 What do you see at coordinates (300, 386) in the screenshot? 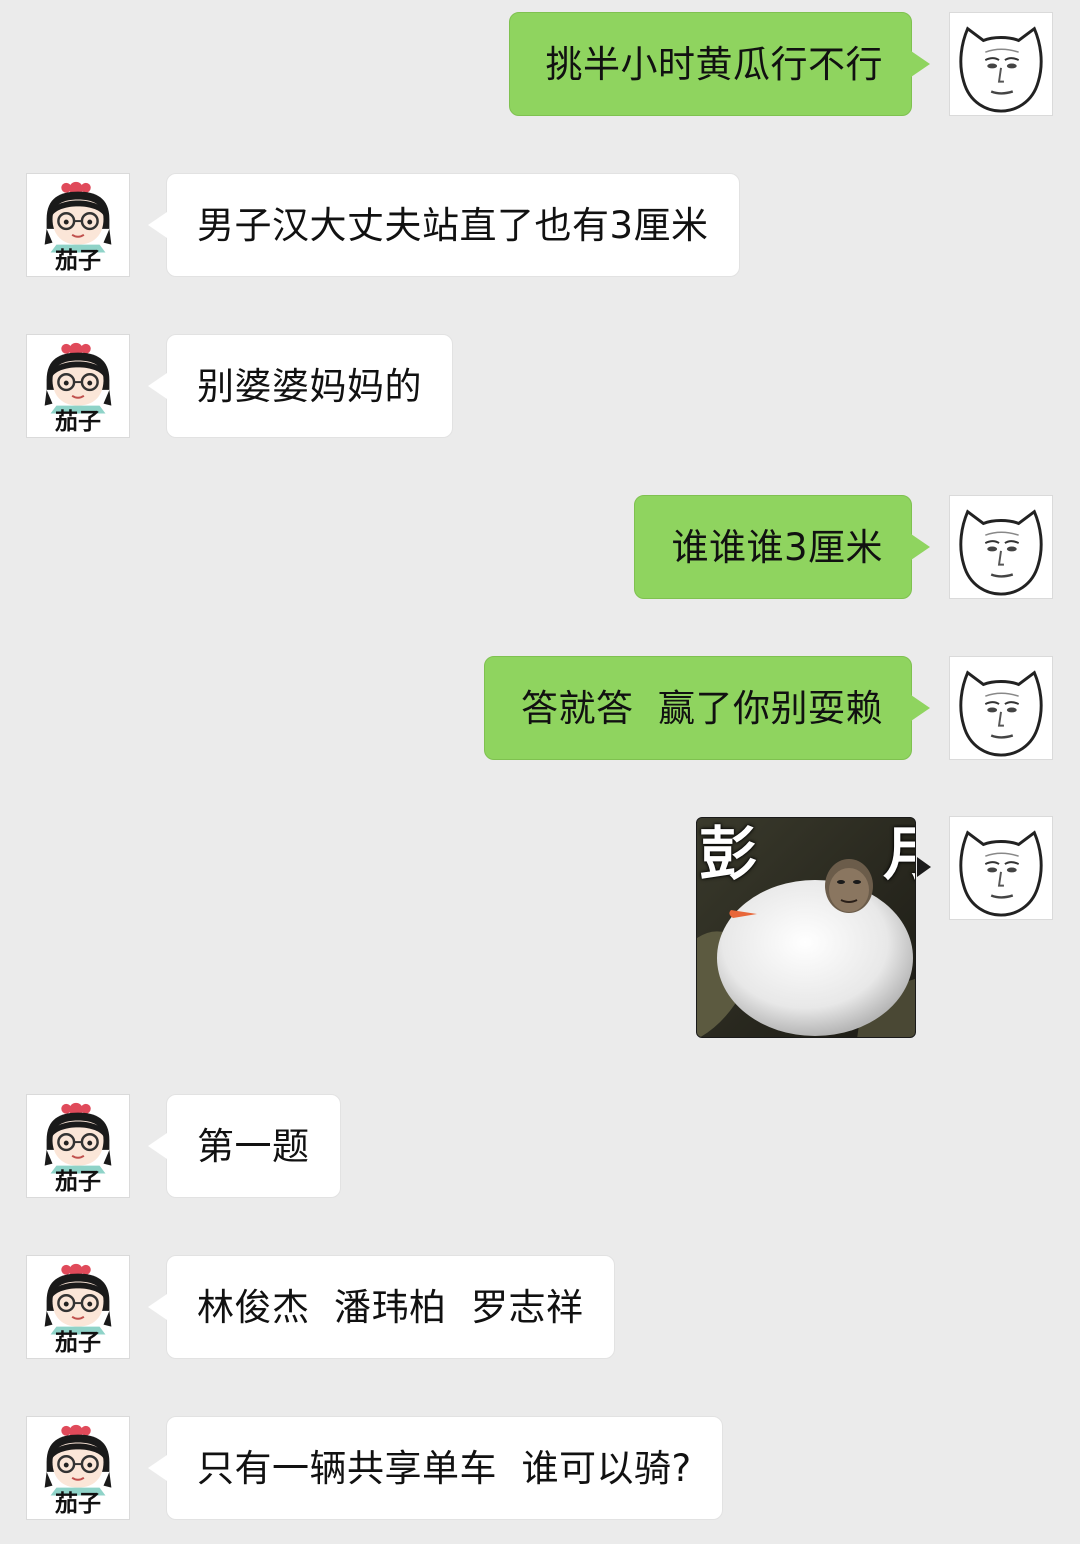
I see `incoming-message-bubble: 别婆婆妈妈的` at bounding box center [300, 386].